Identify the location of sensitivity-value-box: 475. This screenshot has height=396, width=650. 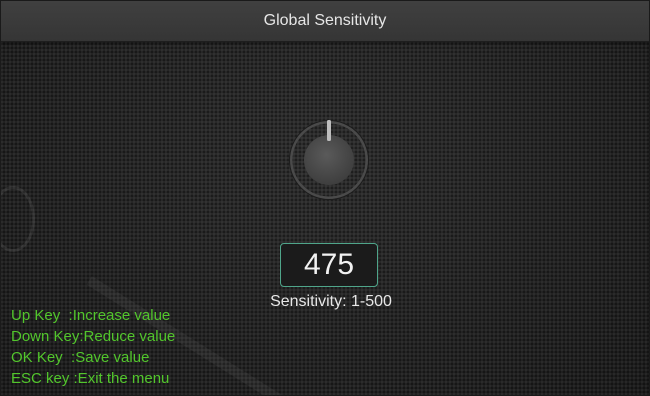
(329, 265).